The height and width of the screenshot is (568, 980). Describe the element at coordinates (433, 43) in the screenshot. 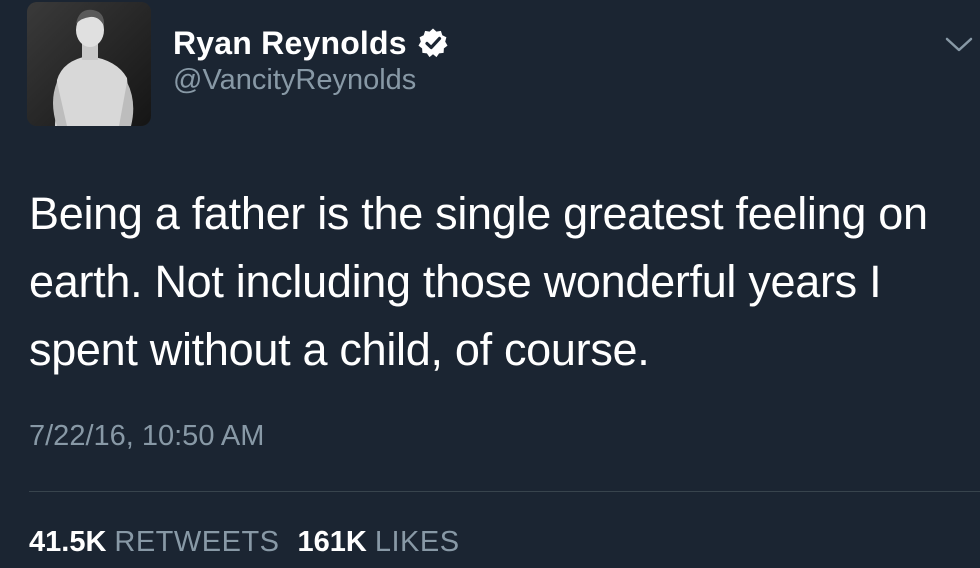

I see `verified-badge-icon` at that location.